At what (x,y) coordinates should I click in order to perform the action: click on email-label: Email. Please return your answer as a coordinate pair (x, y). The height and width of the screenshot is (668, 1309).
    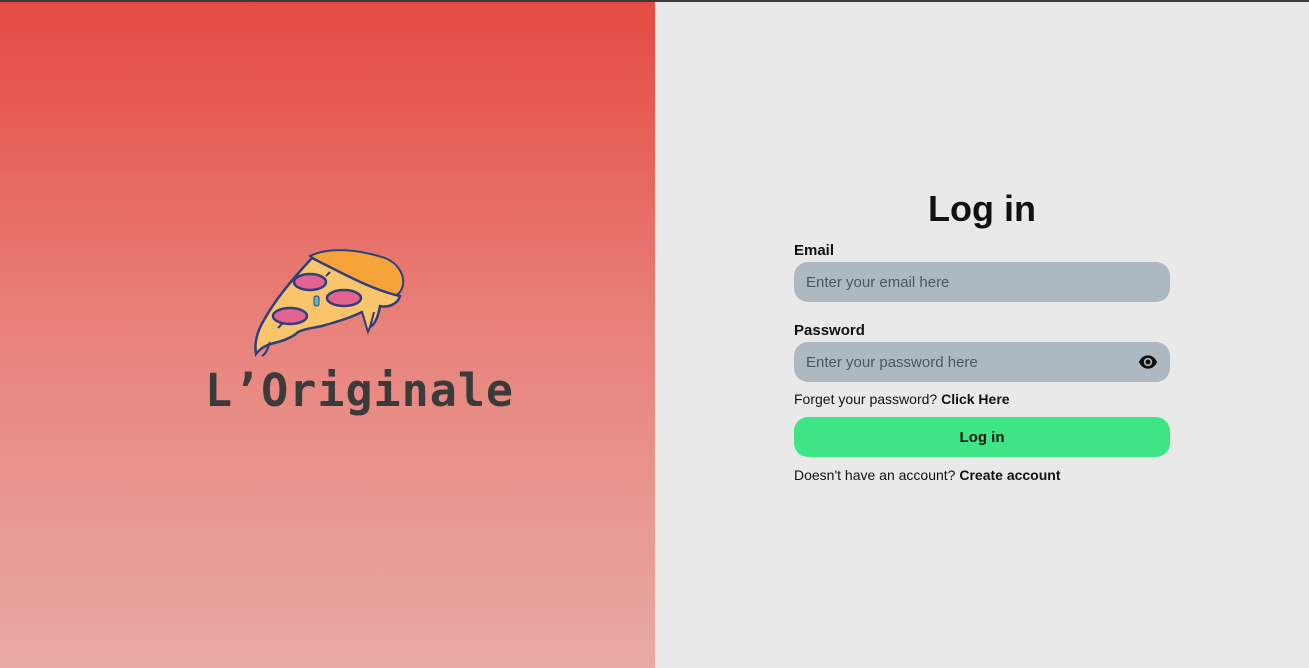
    Looking at the image, I should click on (814, 250).